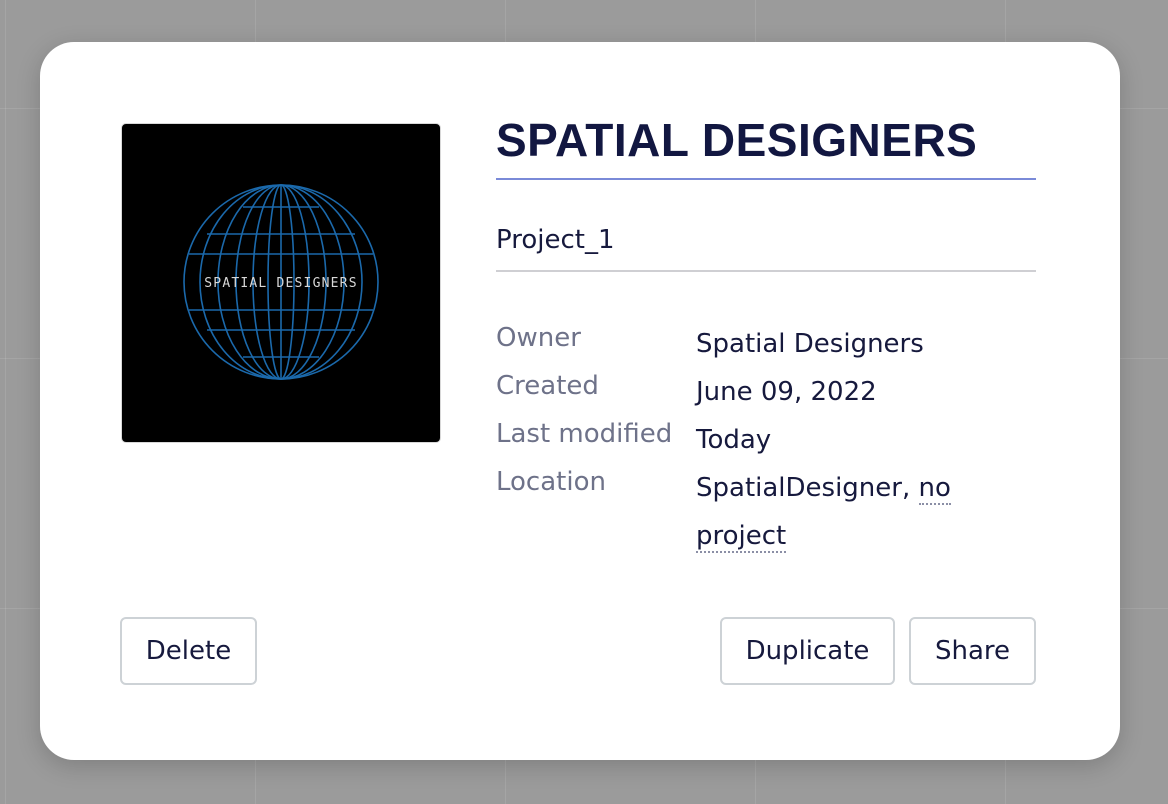 The height and width of the screenshot is (804, 1168). I want to click on location-project-link-part2: project, so click(741, 537).